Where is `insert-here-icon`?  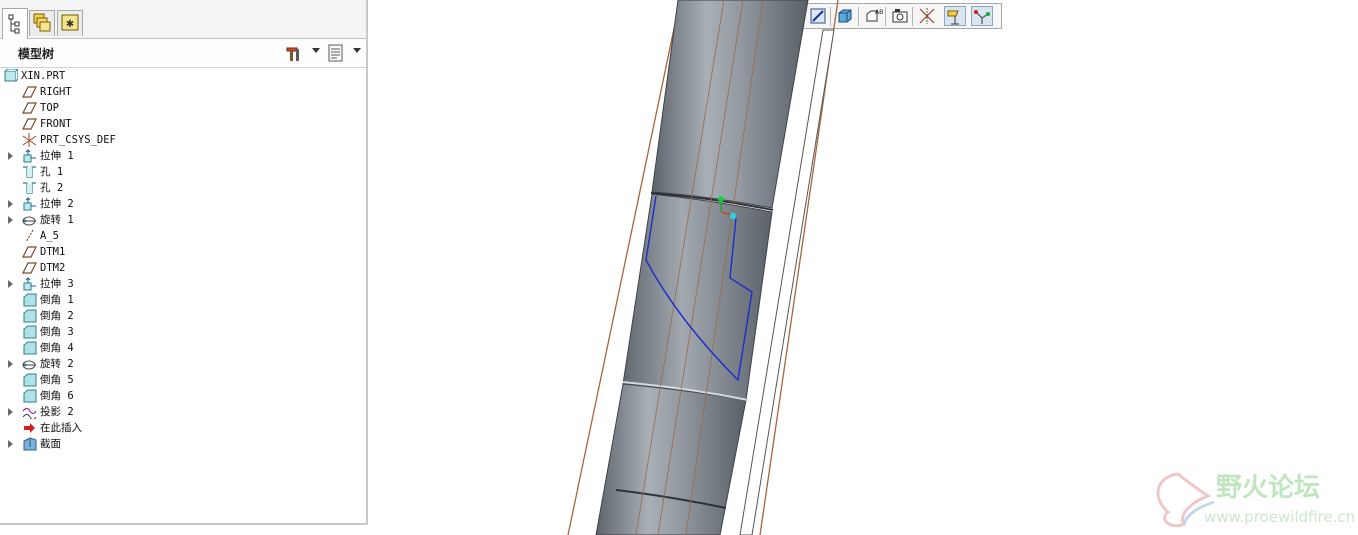
insert-here-icon is located at coordinates (29, 428).